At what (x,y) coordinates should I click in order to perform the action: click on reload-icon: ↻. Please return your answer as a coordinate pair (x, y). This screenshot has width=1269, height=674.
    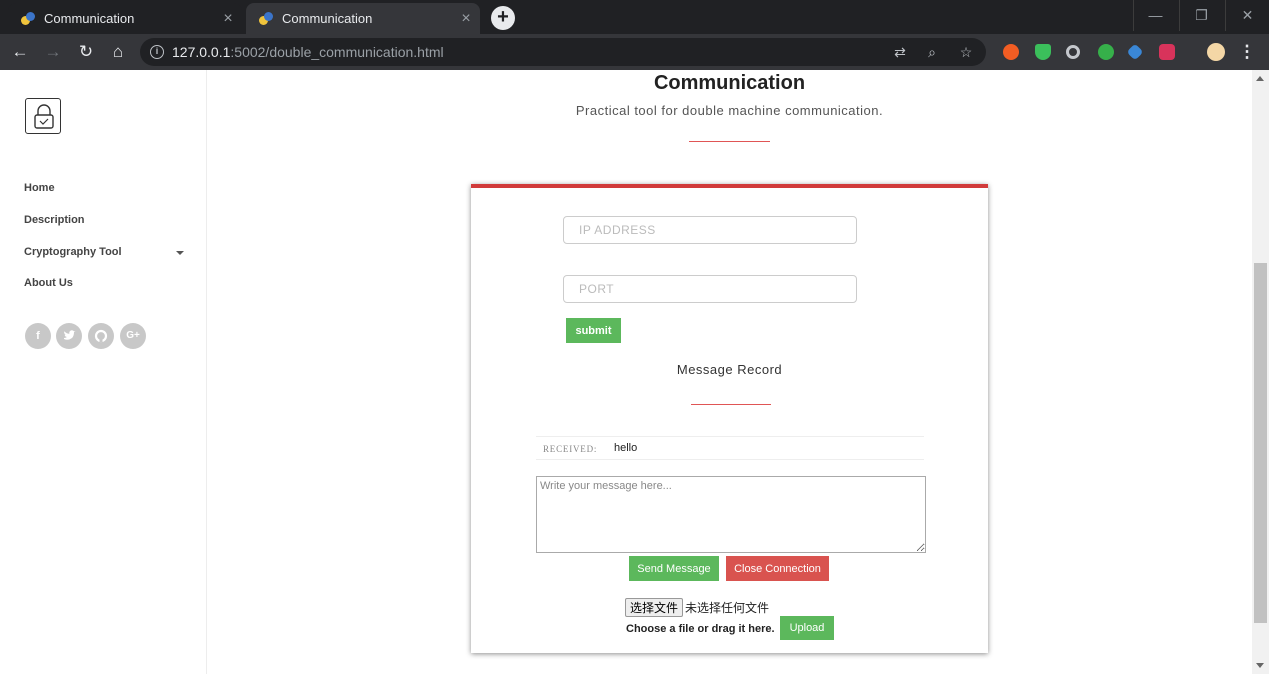
    Looking at the image, I should click on (86, 52).